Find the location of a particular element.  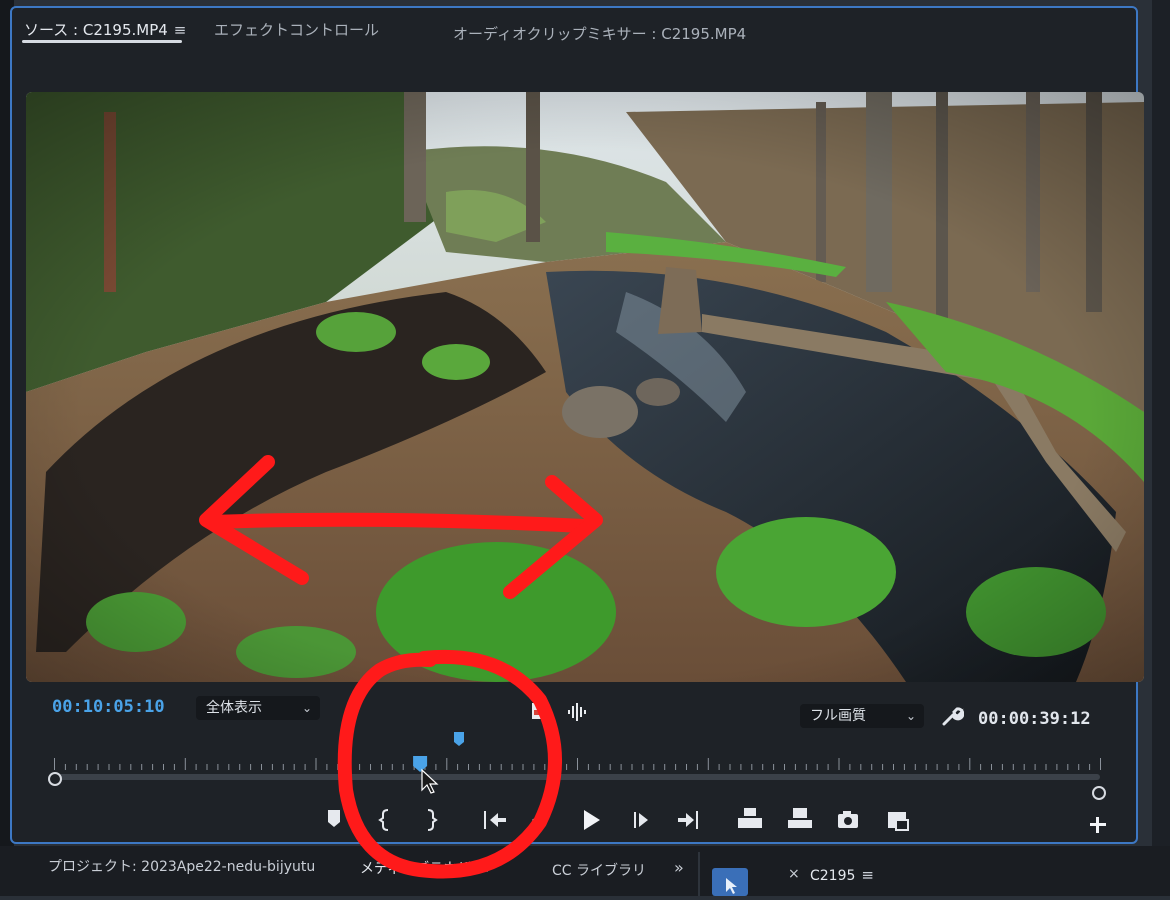

insert-icon is located at coordinates (750, 818).